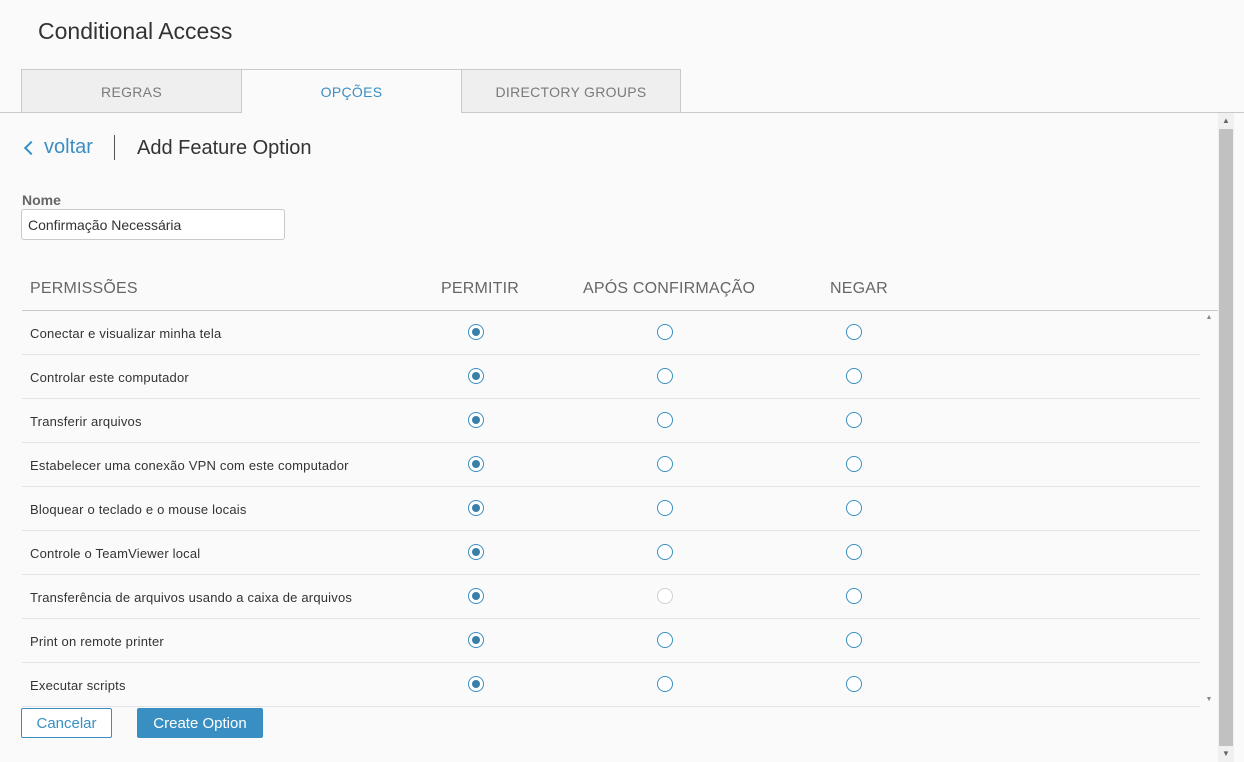  Describe the element at coordinates (611, 553) in the screenshot. I see `table-row: Controle o TeamViewer local` at that location.